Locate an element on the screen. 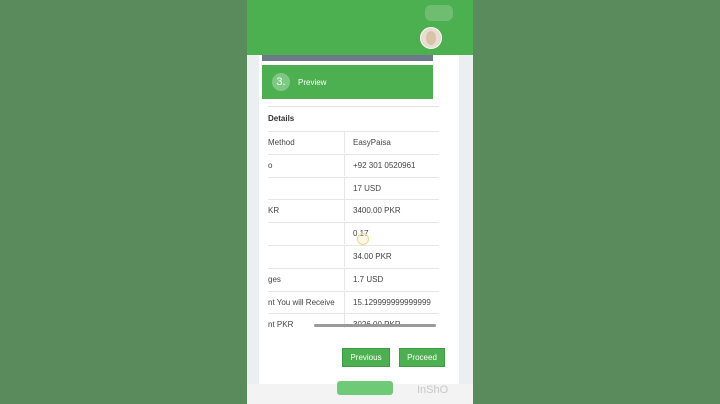 The image size is (720, 404). step-number-badge: 3. is located at coordinates (281, 82).